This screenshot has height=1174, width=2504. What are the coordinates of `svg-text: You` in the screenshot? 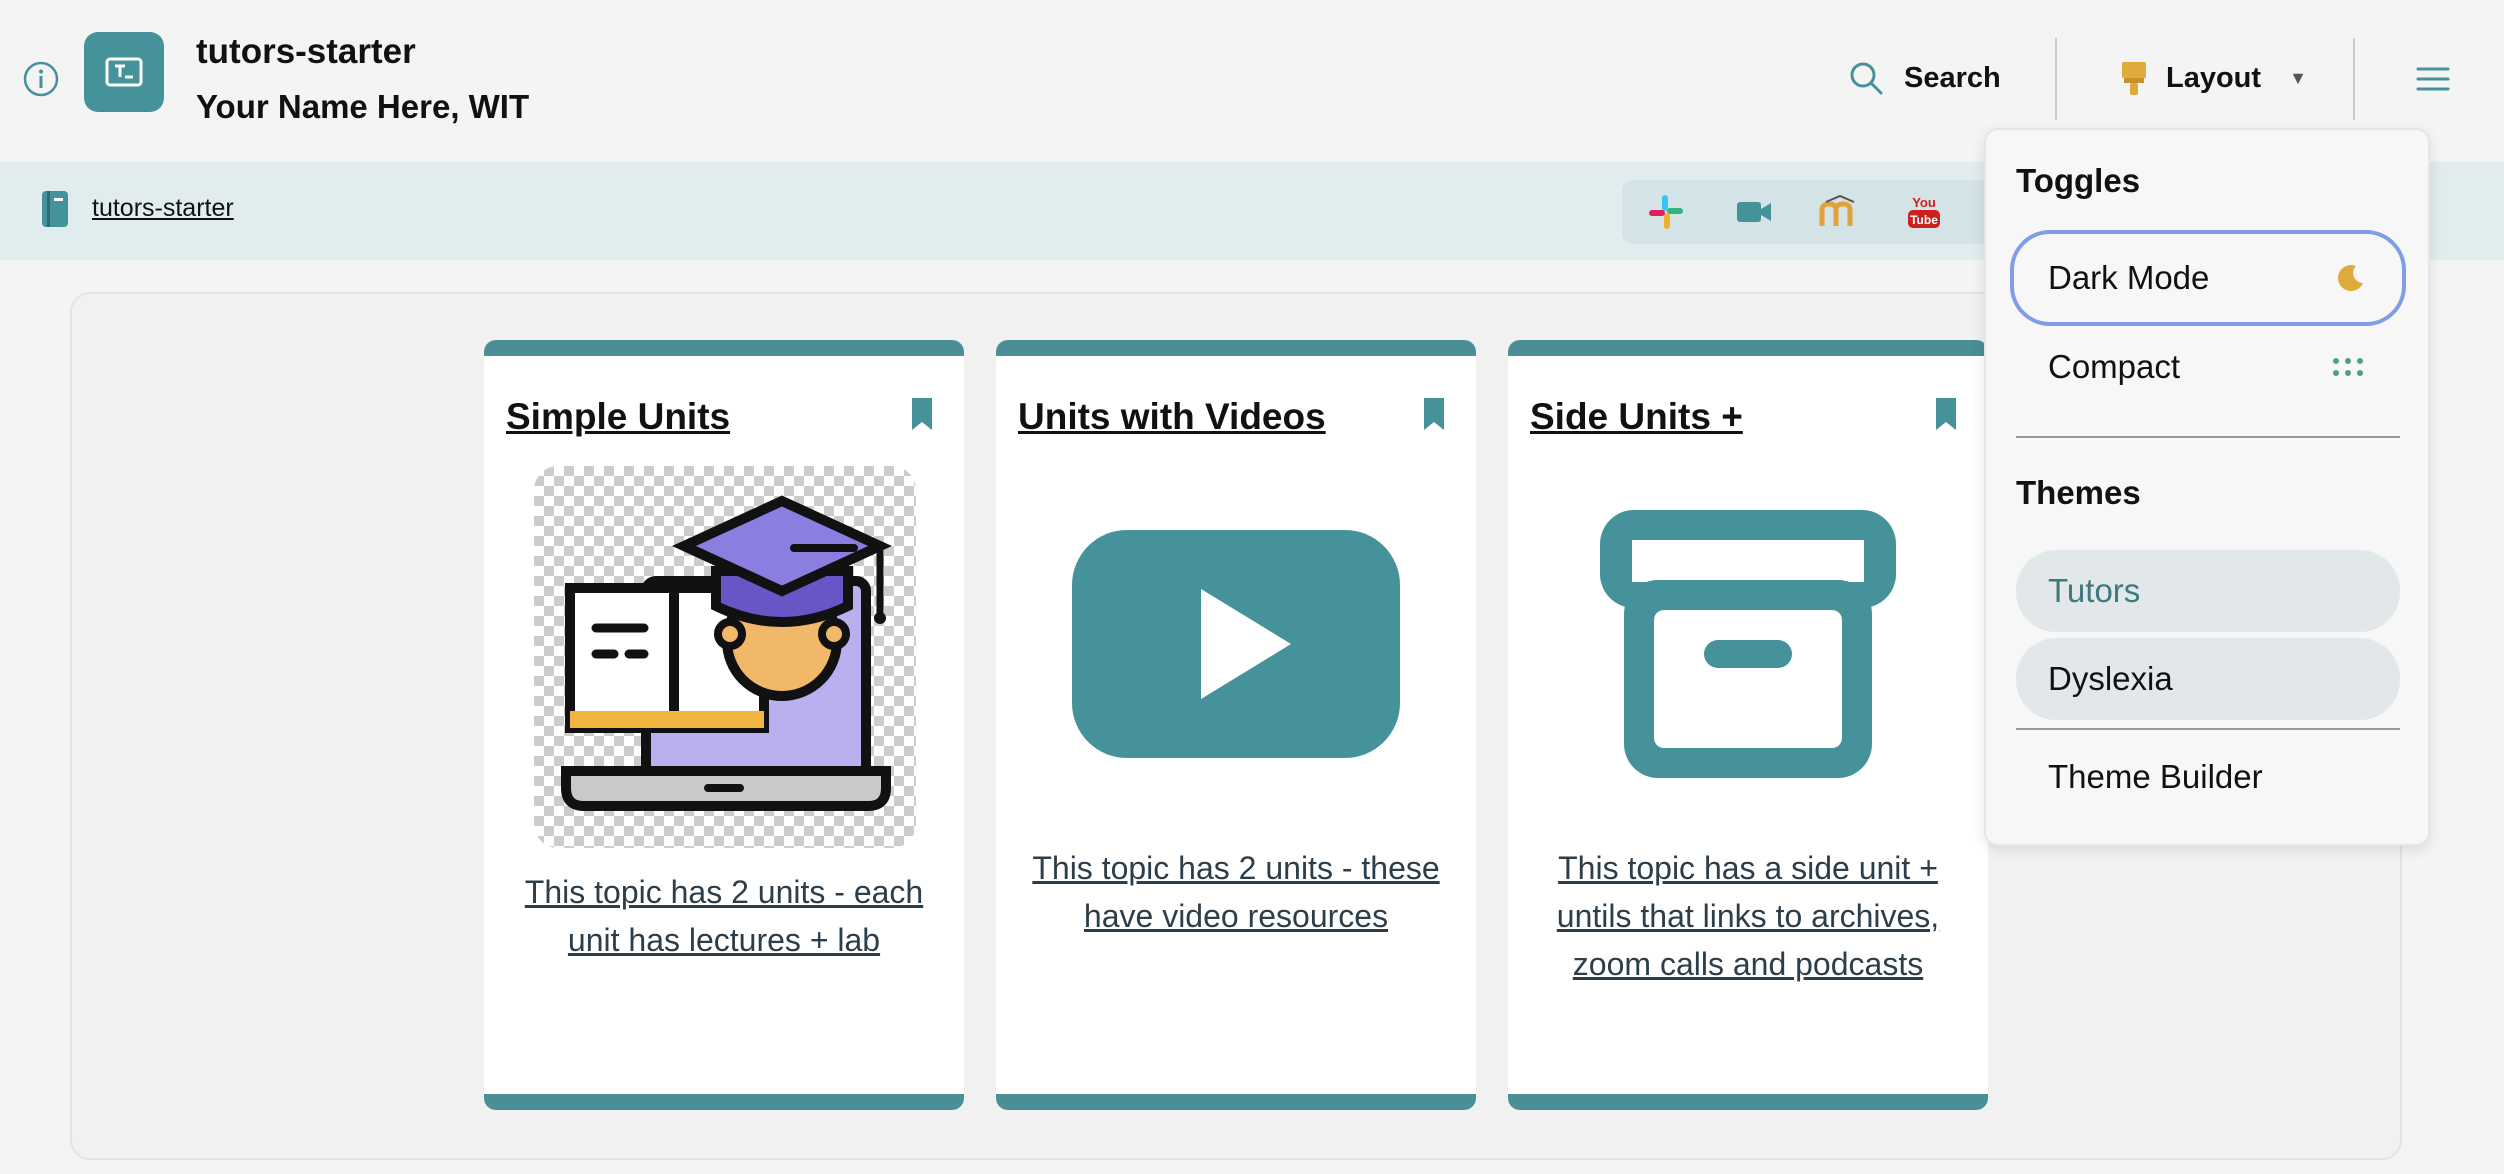 It's located at (1924, 202).